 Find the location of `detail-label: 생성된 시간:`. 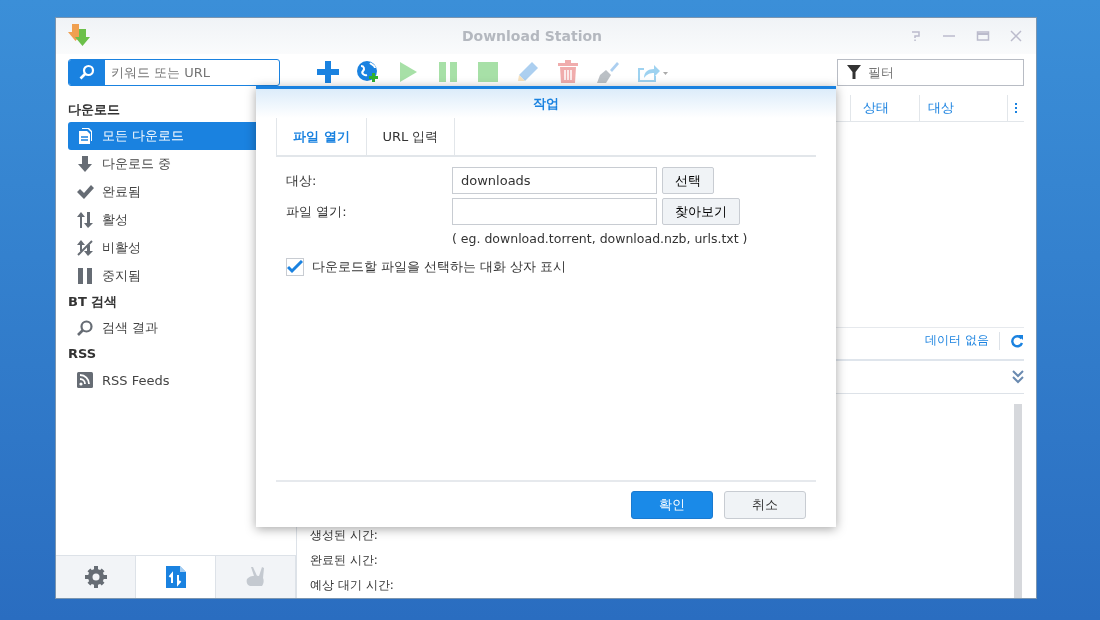

detail-label: 생성된 시간: is located at coordinates (344, 535).